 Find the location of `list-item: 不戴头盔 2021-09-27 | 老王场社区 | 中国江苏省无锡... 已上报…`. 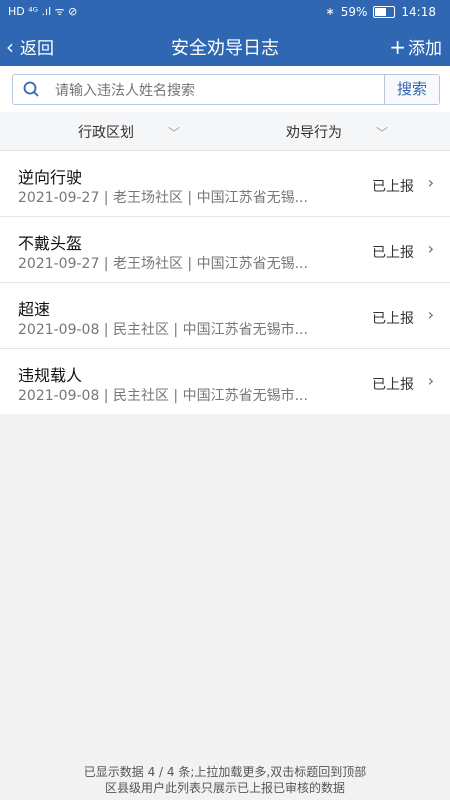

list-item: 不戴头盔 2021-09-27 | 老王场社区 | 中国江苏省无锡... 已上报… is located at coordinates (225, 250).